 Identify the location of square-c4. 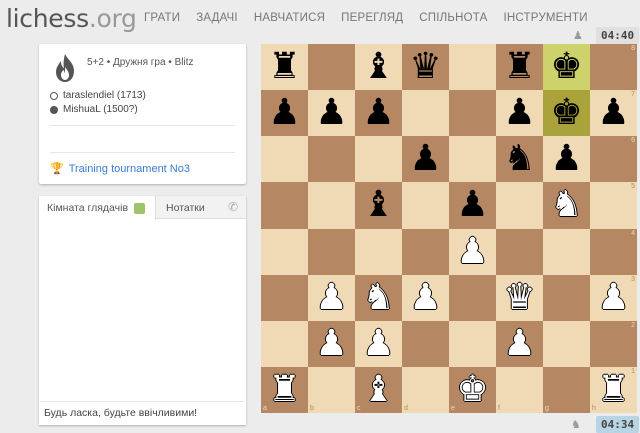
(378, 251).